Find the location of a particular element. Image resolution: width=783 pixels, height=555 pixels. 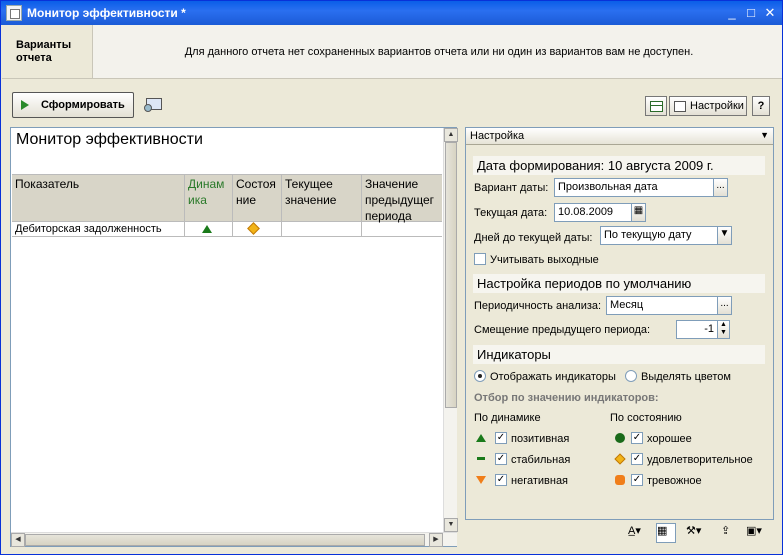

date-variant-label: Вариант даты: is located at coordinates (511, 188).